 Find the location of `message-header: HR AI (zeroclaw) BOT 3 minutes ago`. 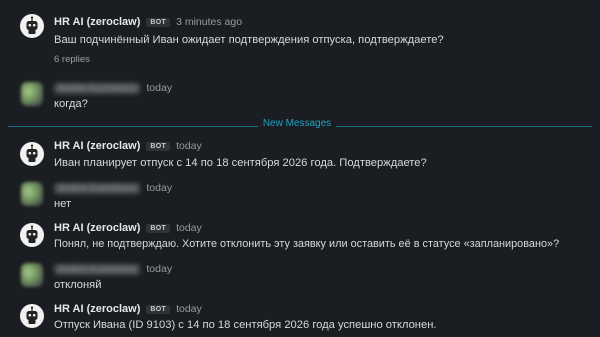

message-header: HR AI (zeroclaw) BOT 3 minutes ago is located at coordinates (148, 22).